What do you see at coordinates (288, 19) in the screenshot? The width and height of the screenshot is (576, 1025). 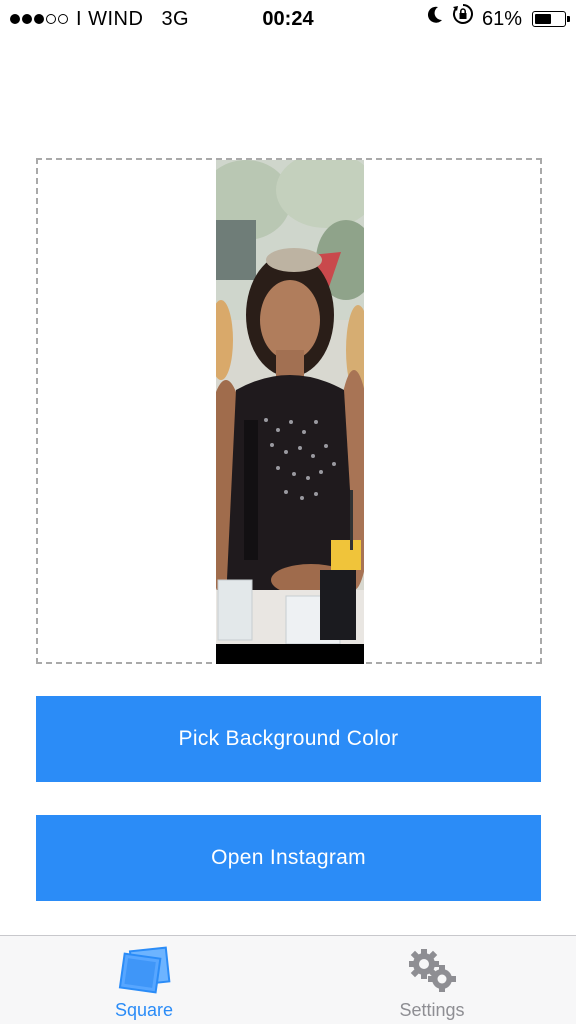 I see `status-bar: I WIND 3G 00:24 61%` at bounding box center [288, 19].